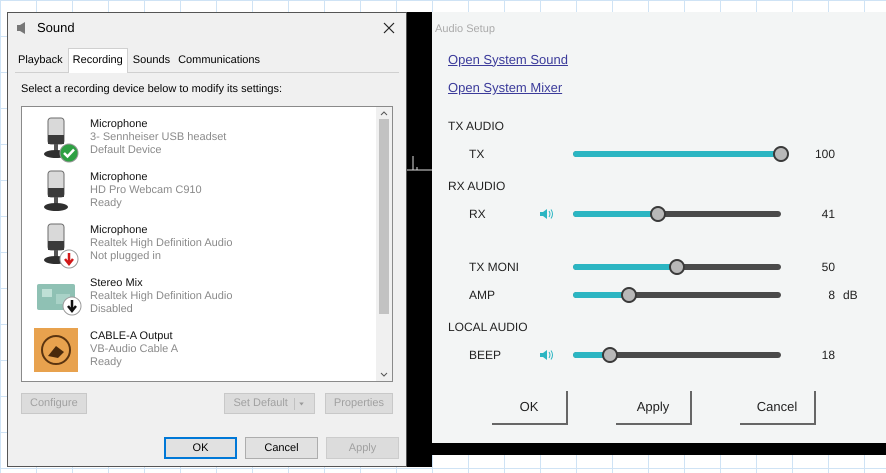  What do you see at coordinates (134, 349) in the screenshot?
I see `device-description: VB-Audio Cable A` at bounding box center [134, 349].